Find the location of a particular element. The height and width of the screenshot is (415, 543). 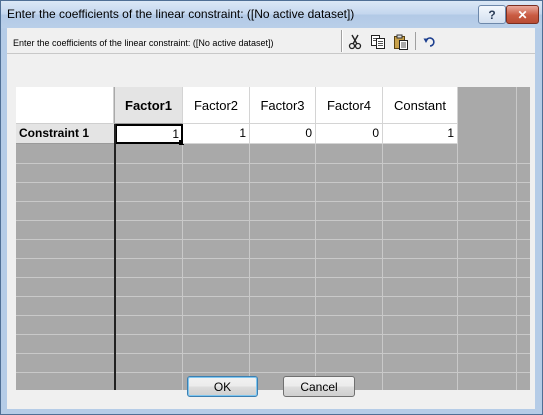

help-icon: ? is located at coordinates (492, 14).